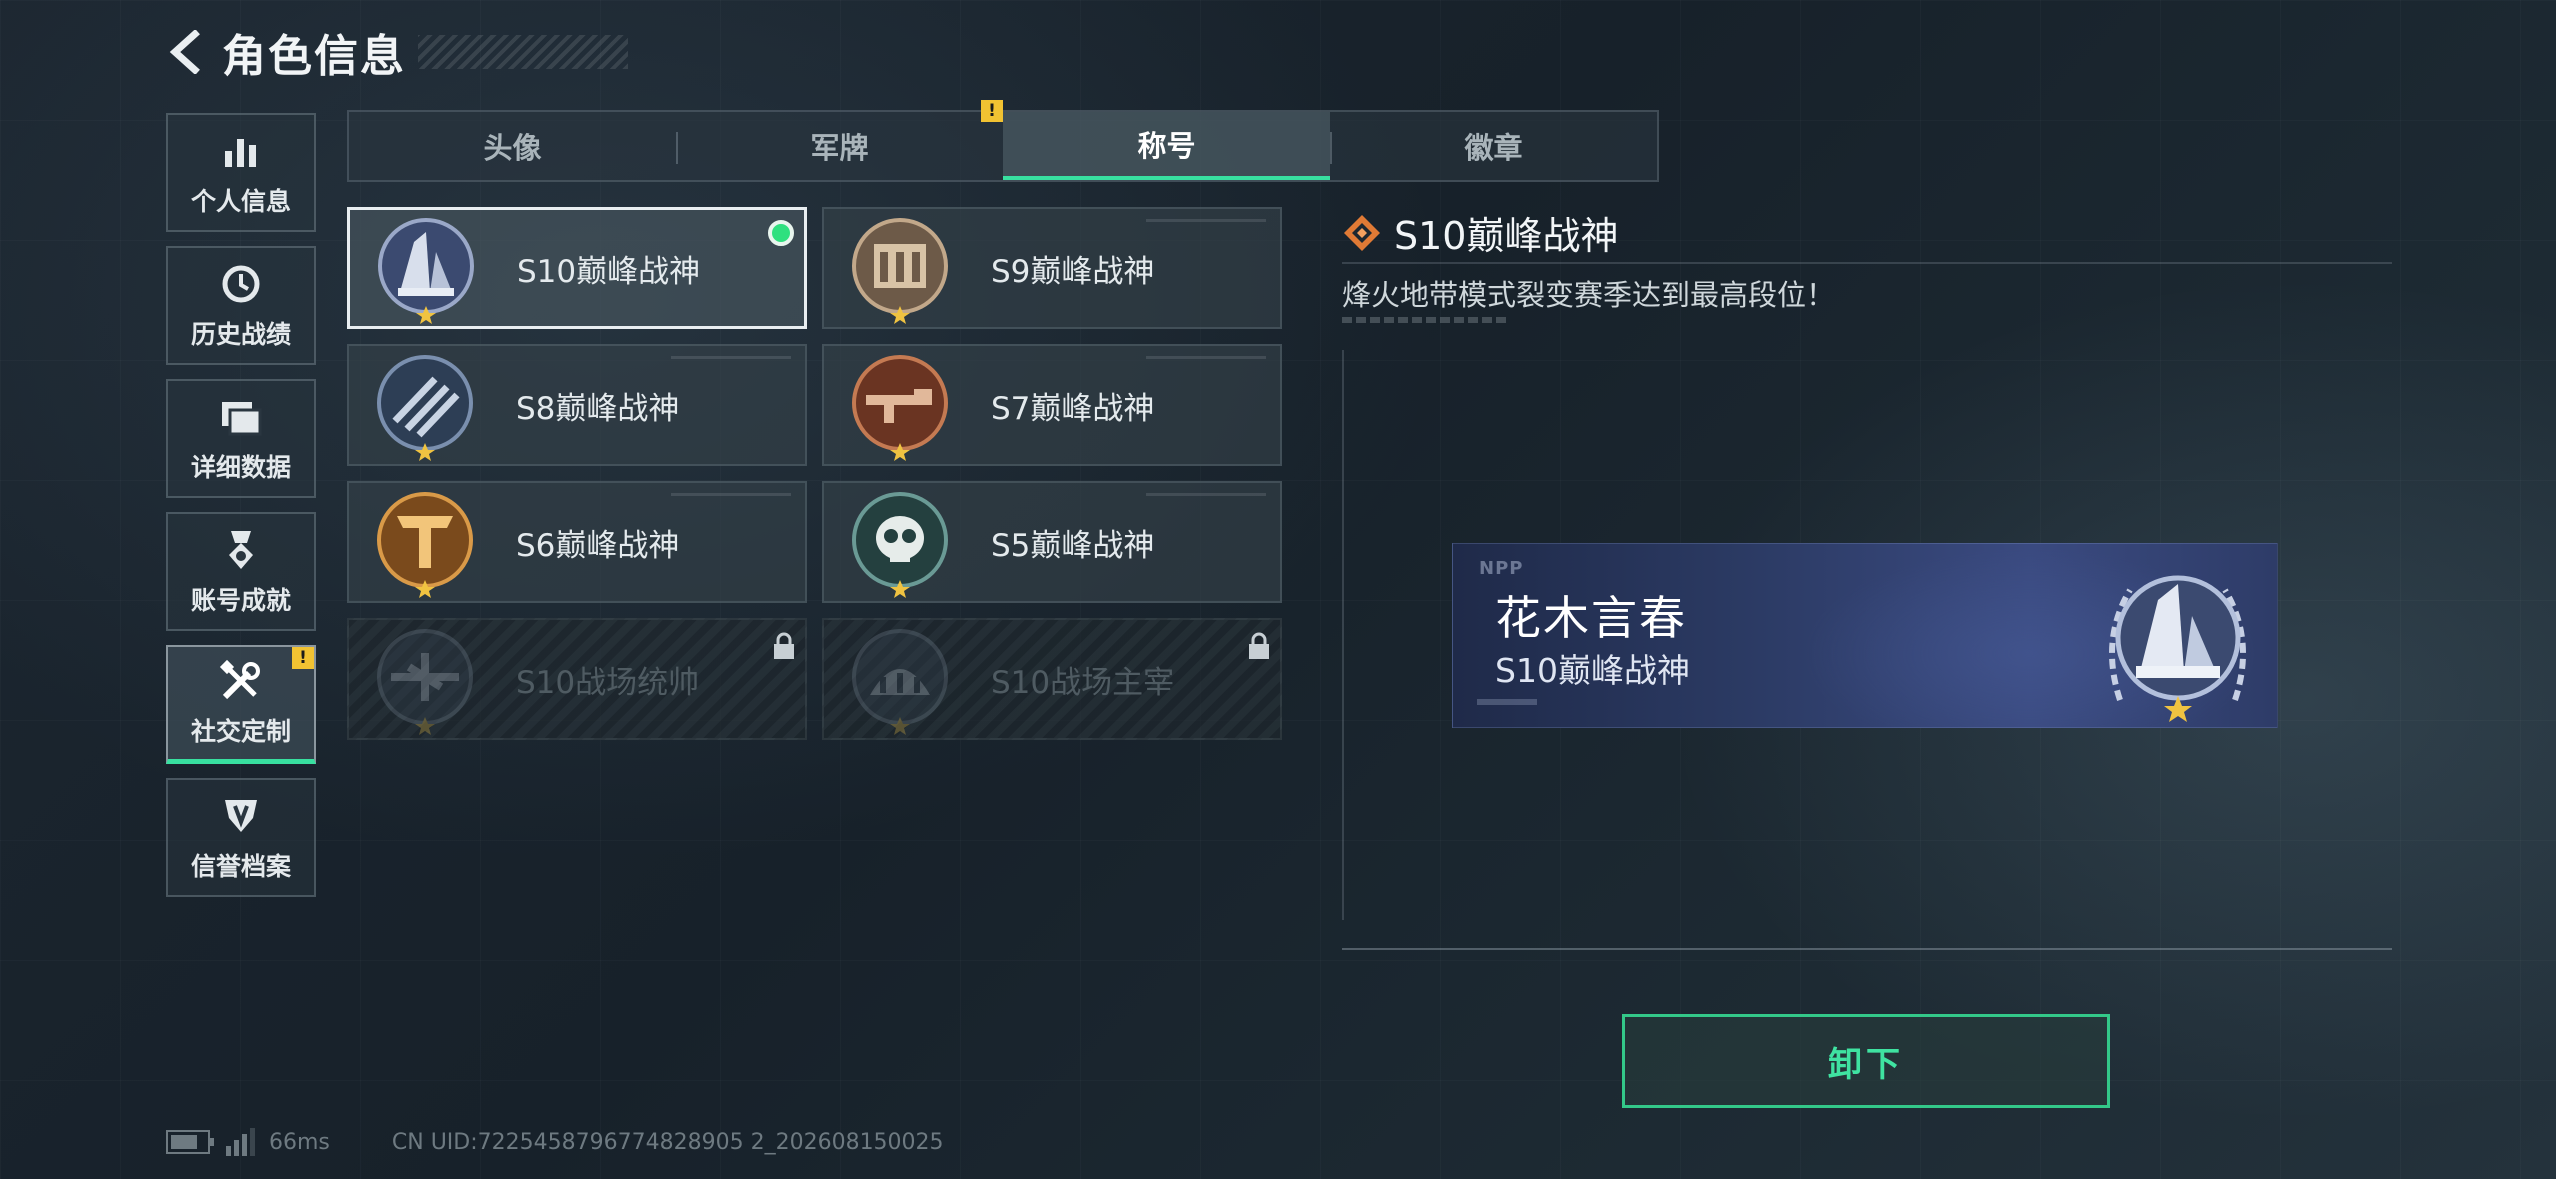  What do you see at coordinates (240, 731) in the screenshot?
I see `sidebar-item-label: 社交定制` at bounding box center [240, 731].